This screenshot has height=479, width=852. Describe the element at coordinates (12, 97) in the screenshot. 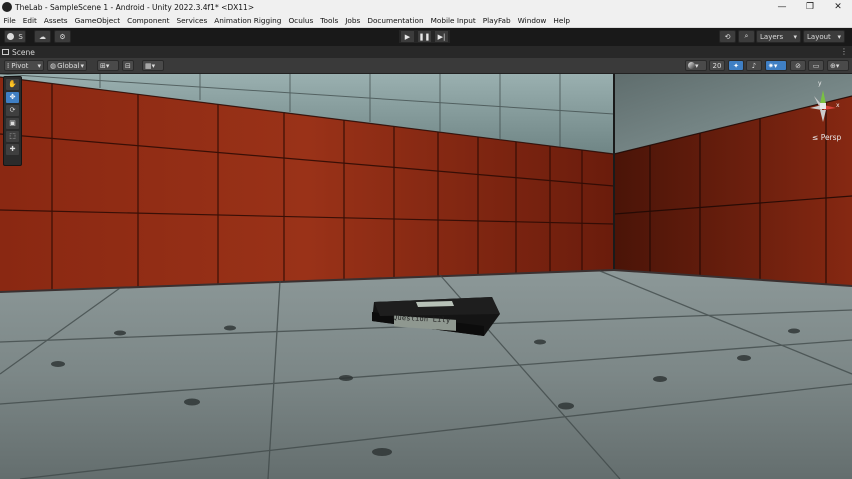

I see `move-tool-icon: ✥` at that location.